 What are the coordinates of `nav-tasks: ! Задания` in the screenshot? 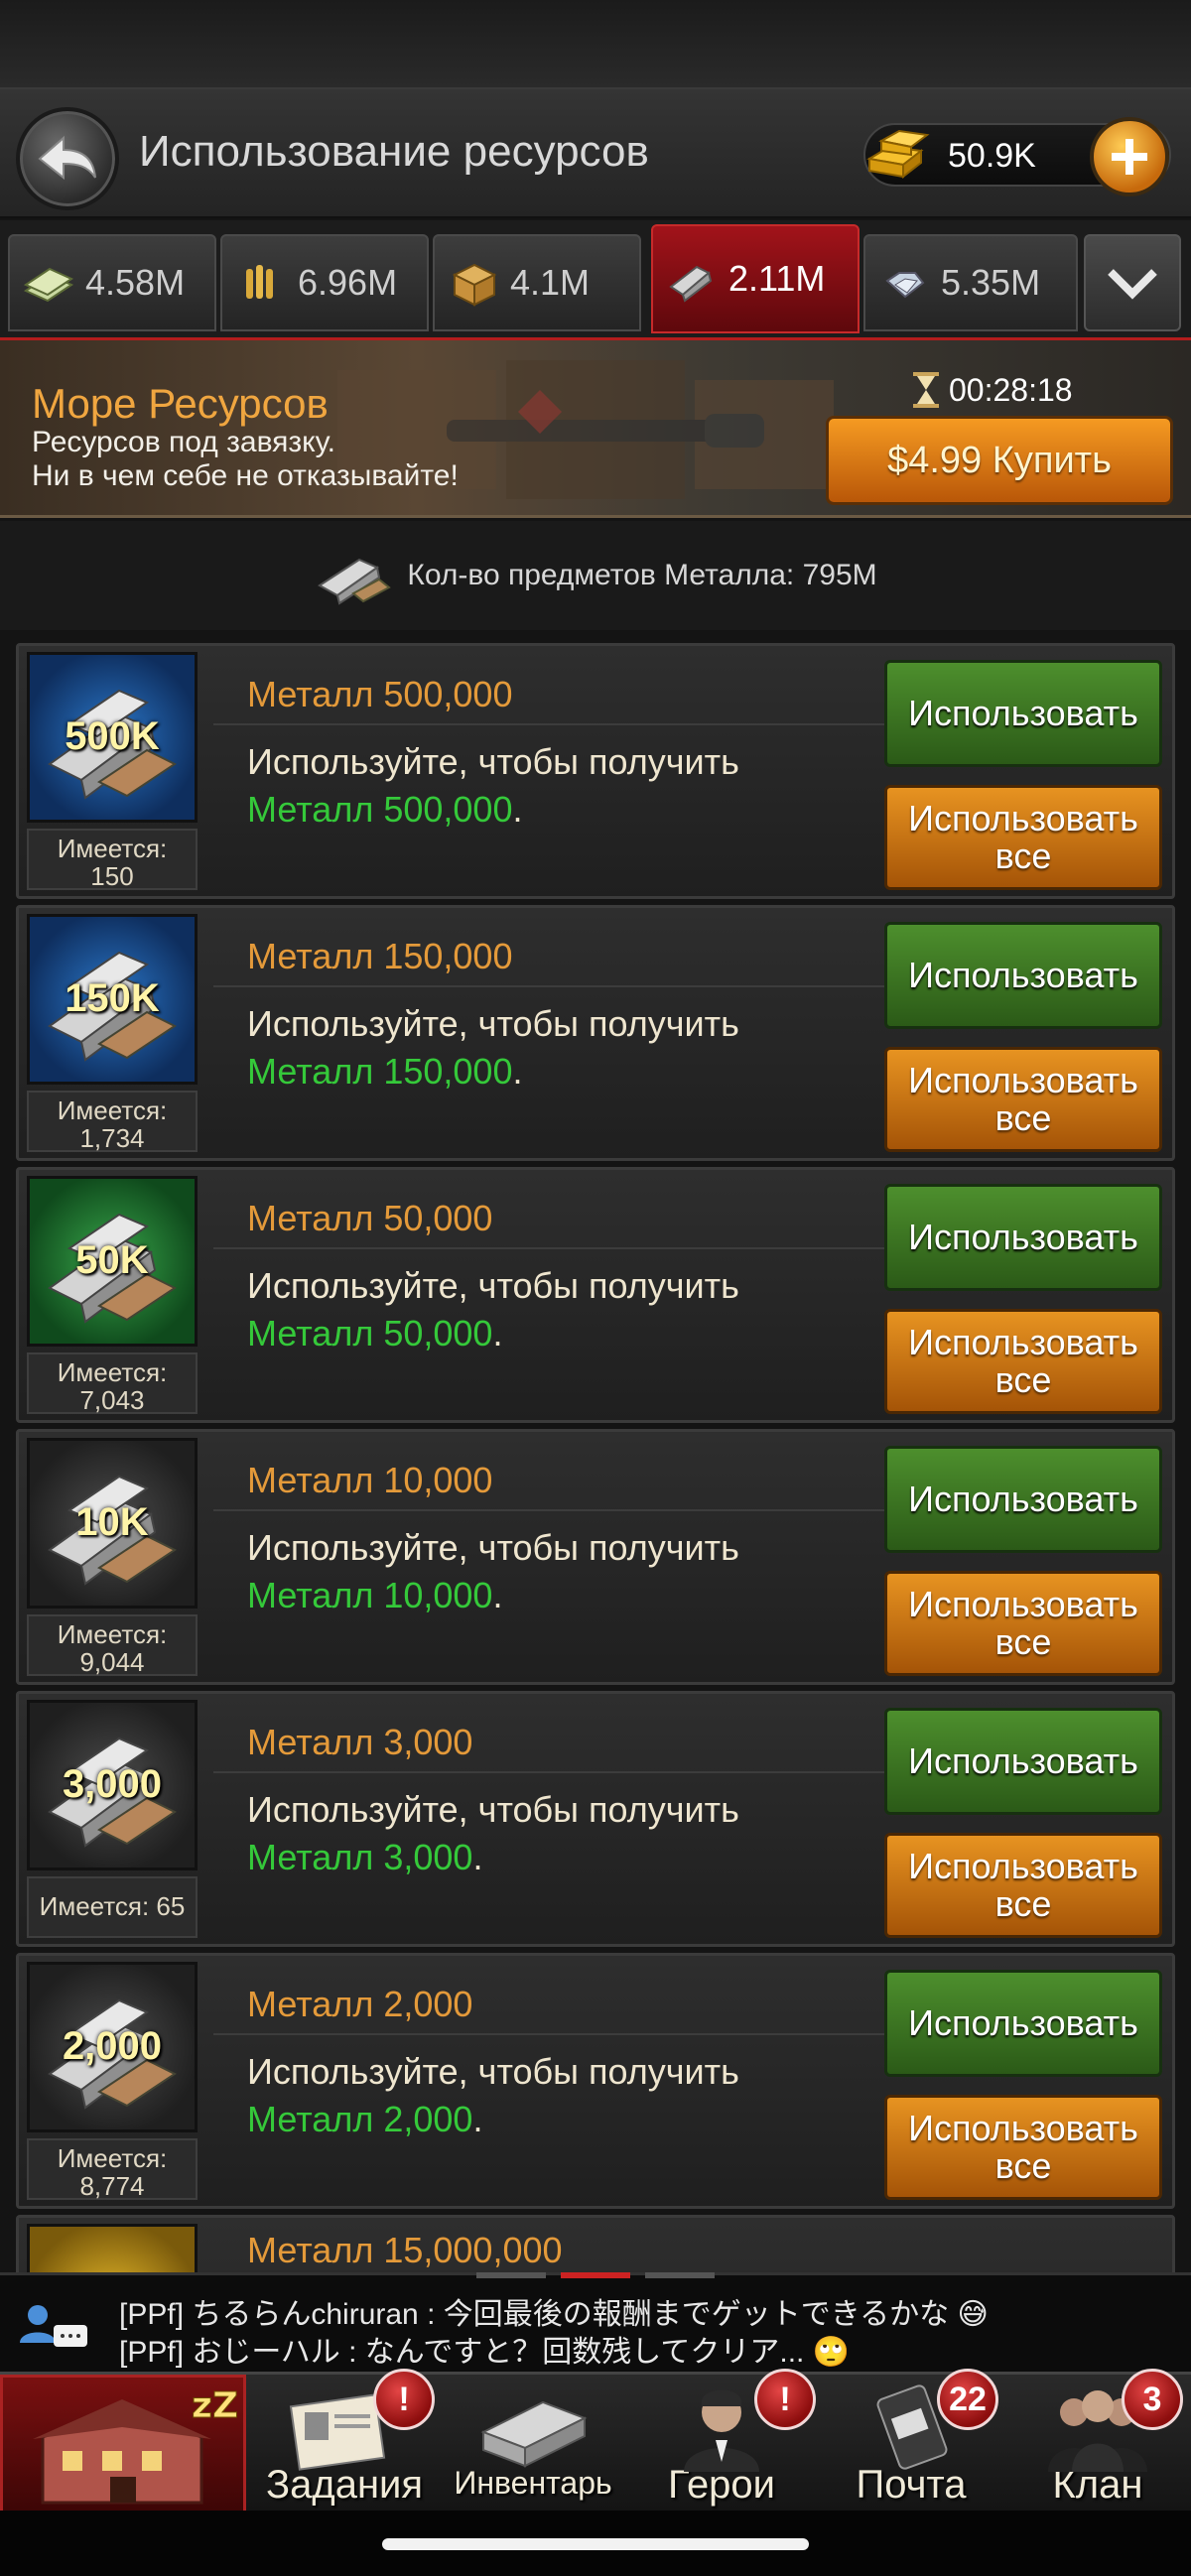 It's located at (344, 2441).